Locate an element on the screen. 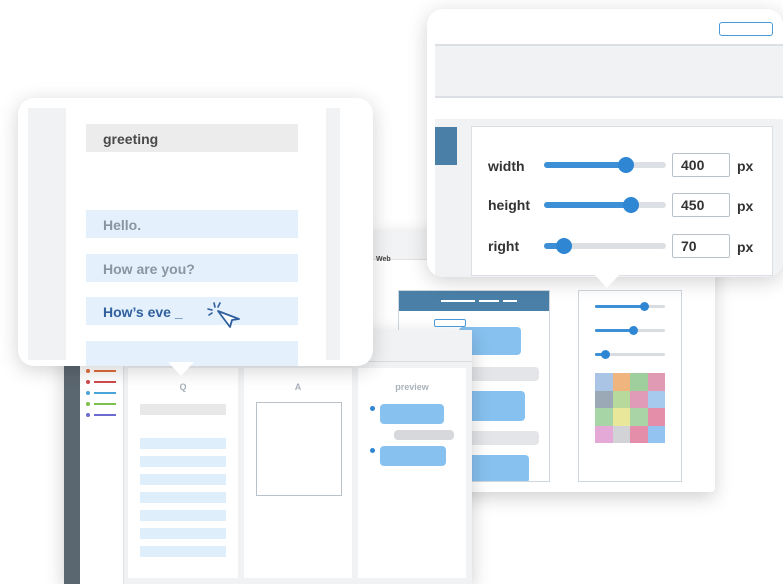  greeting-card-left-rail is located at coordinates (47, 234).